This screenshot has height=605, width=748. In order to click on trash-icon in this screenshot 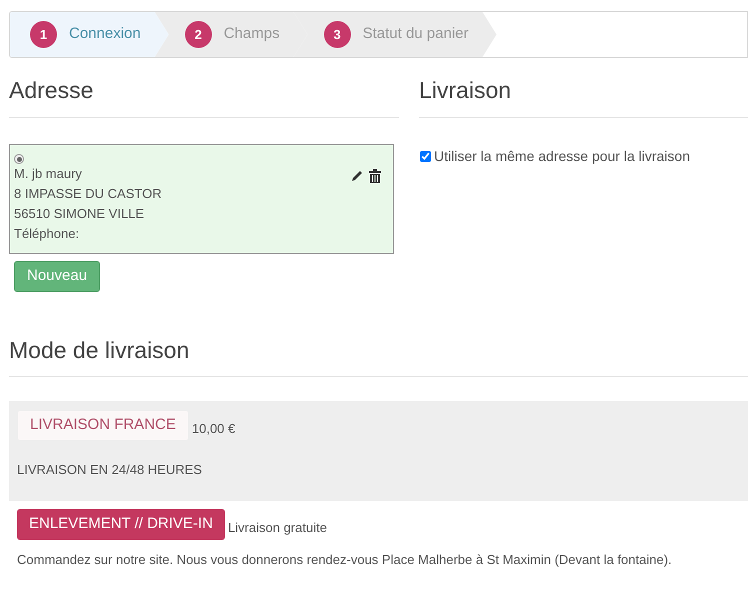, I will do `click(375, 176)`.